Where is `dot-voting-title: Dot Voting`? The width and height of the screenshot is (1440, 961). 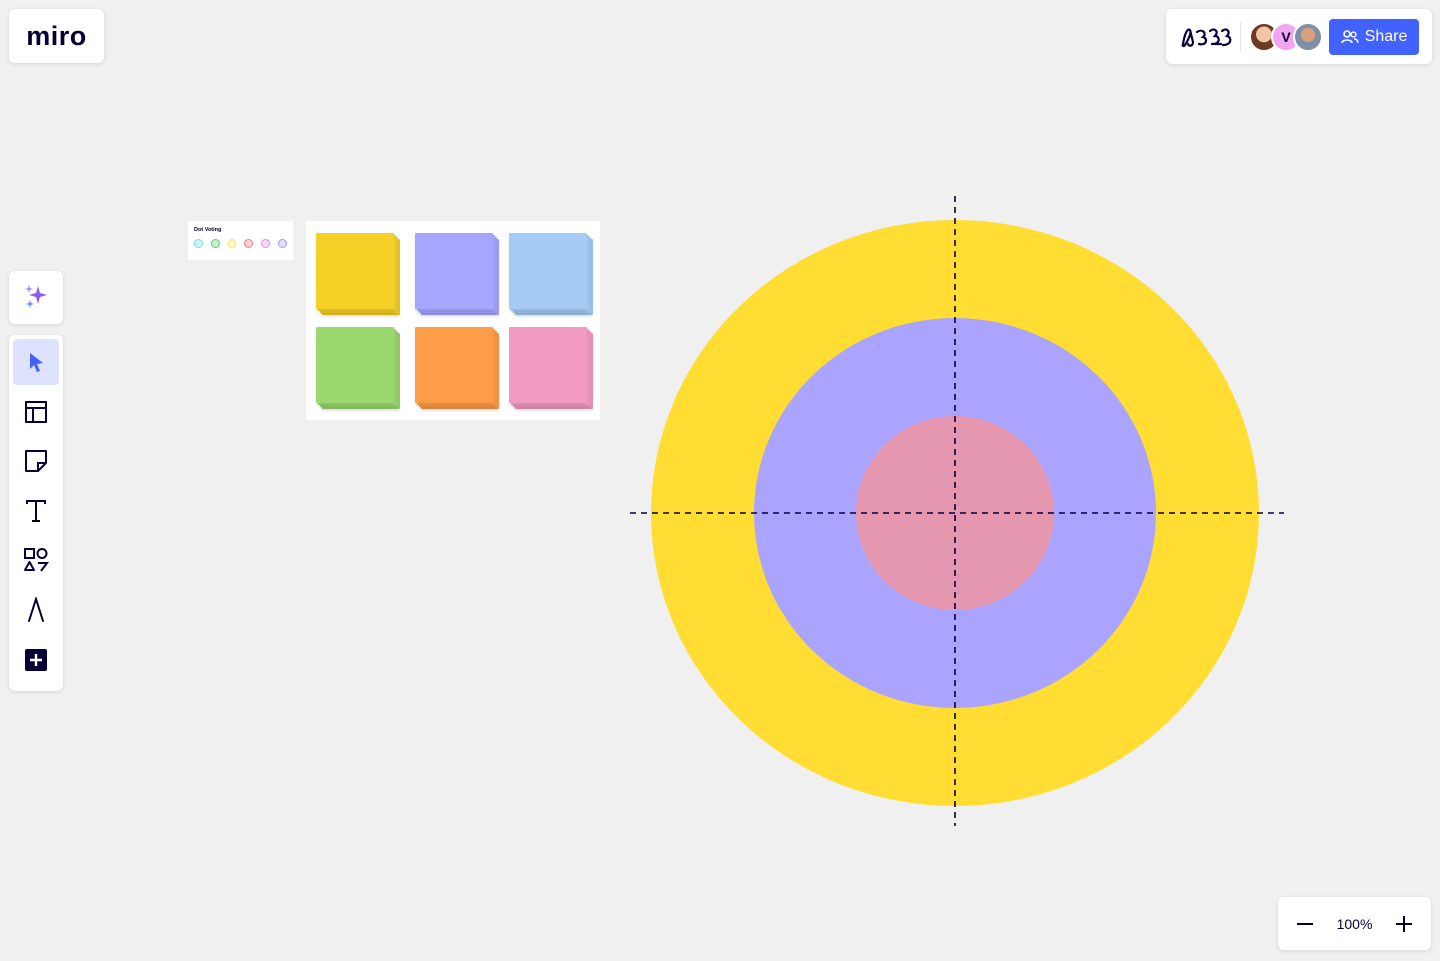
dot-voting-title: Dot Voting is located at coordinates (208, 230).